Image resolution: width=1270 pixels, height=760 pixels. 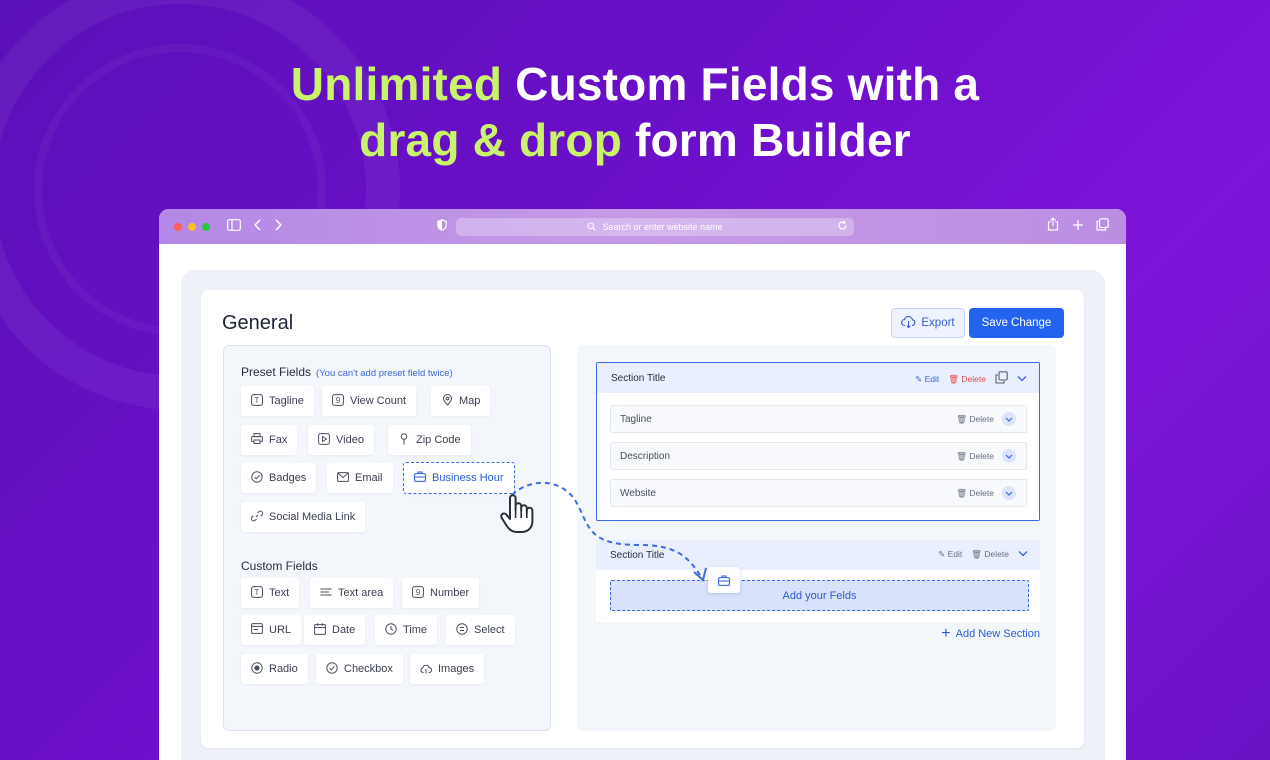 I want to click on chip-label: Date, so click(x=344, y=630).